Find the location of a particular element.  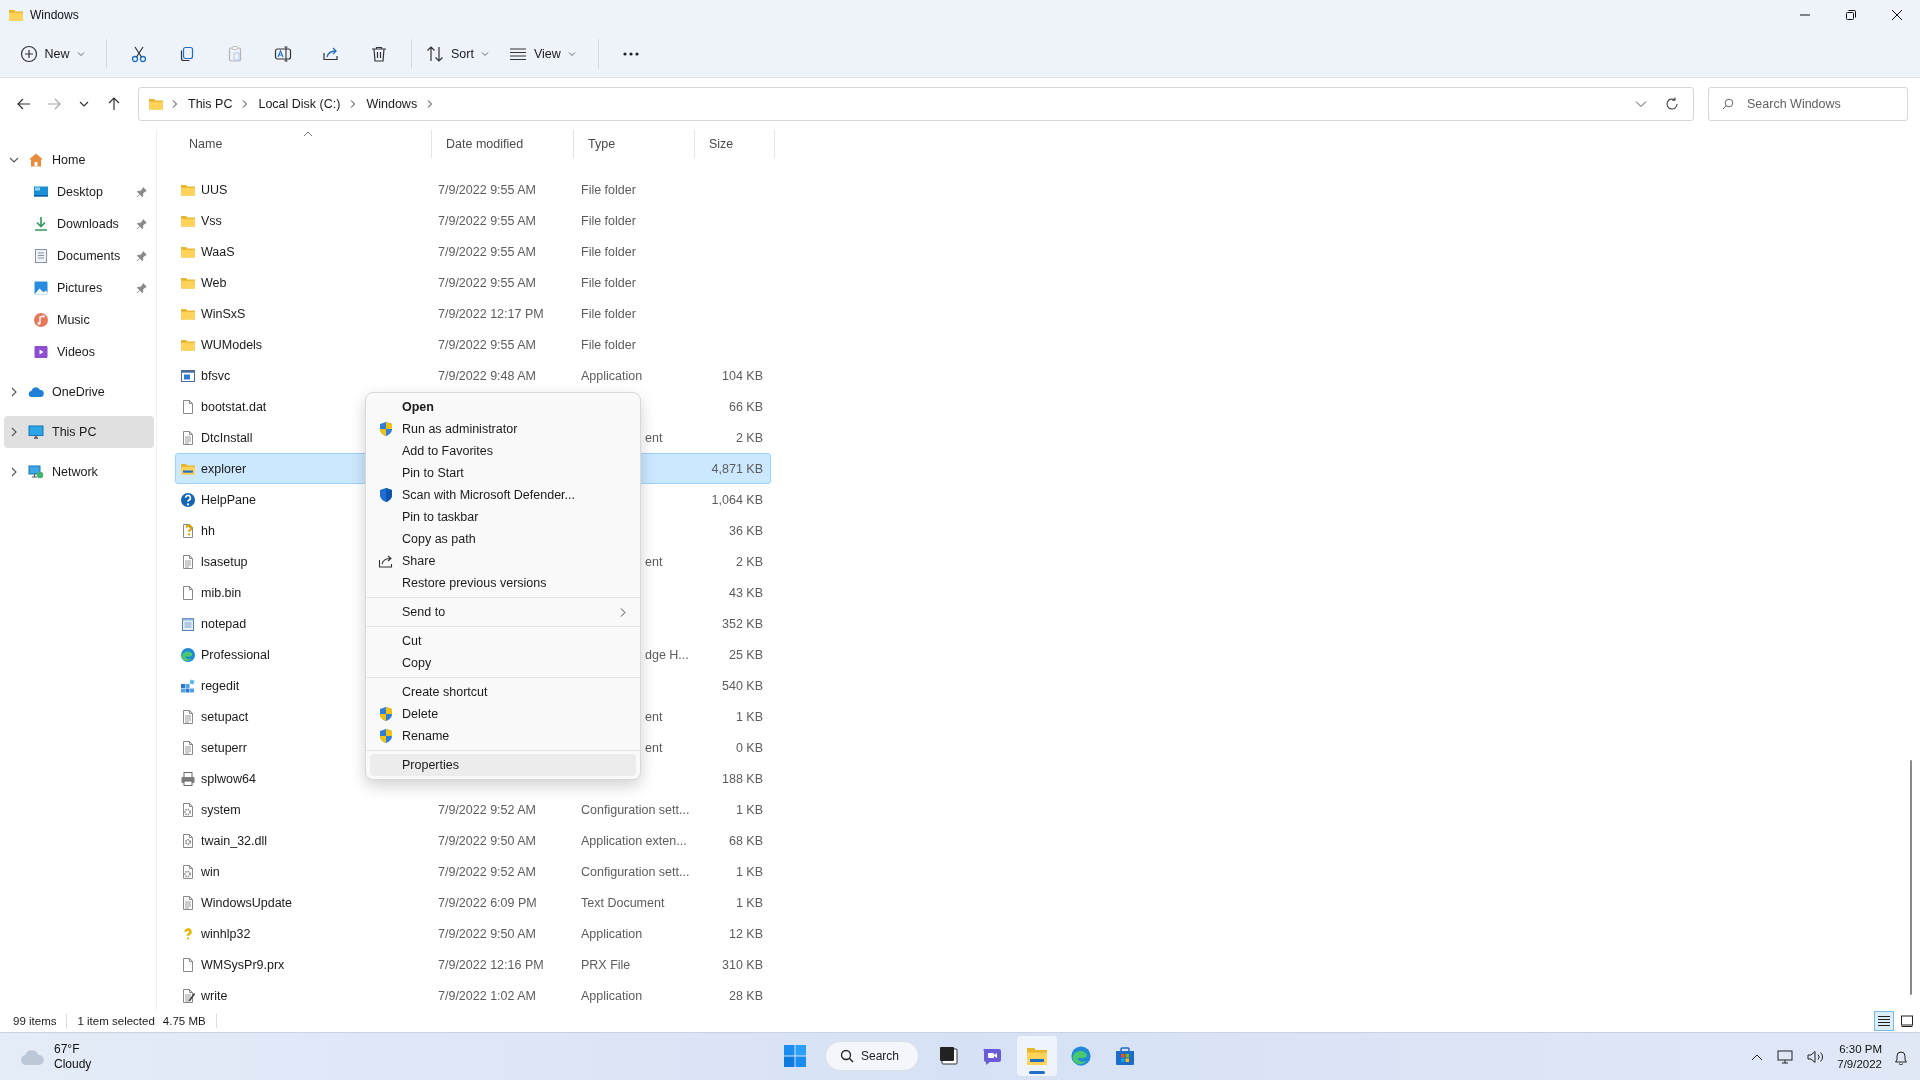

file-name: write is located at coordinates (214, 995).